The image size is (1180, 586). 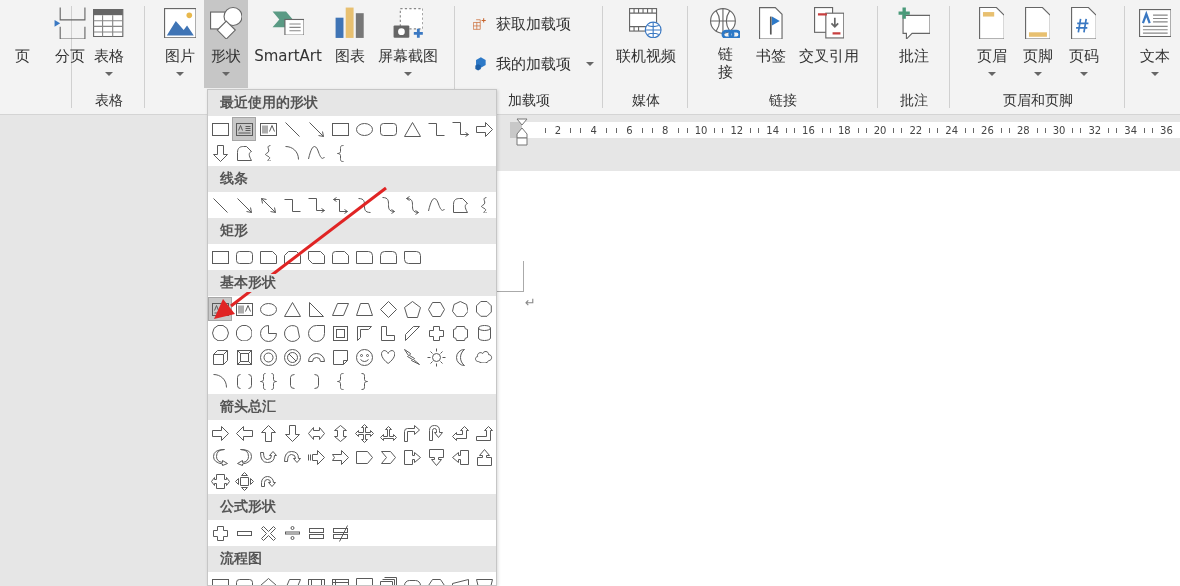 What do you see at coordinates (991, 44) in the screenshot?
I see `ribbon-button: 页眉` at bounding box center [991, 44].